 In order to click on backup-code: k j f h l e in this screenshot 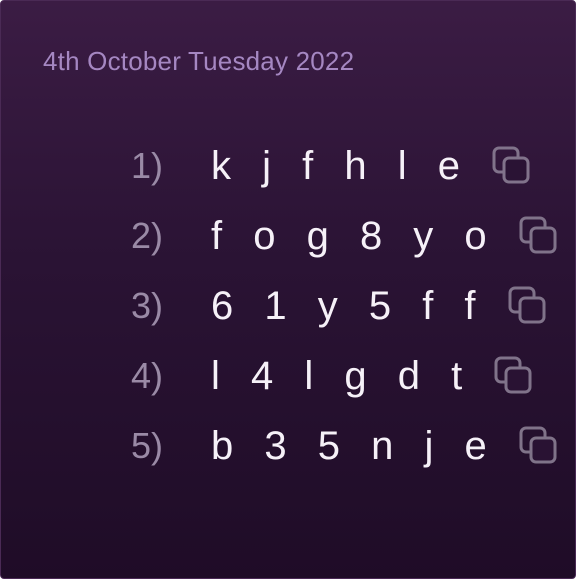, I will do `click(340, 165)`.